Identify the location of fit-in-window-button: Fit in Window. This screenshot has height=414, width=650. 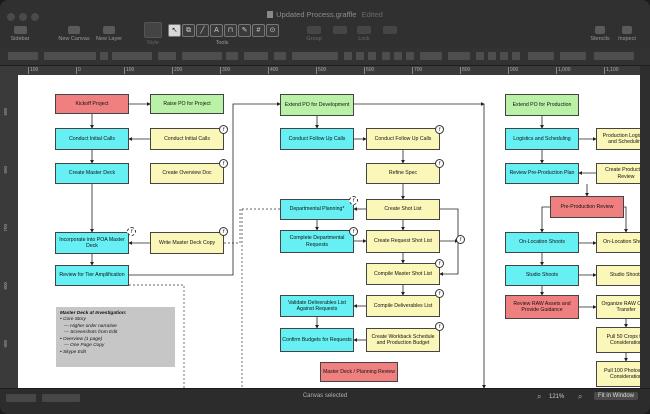
(616, 396).